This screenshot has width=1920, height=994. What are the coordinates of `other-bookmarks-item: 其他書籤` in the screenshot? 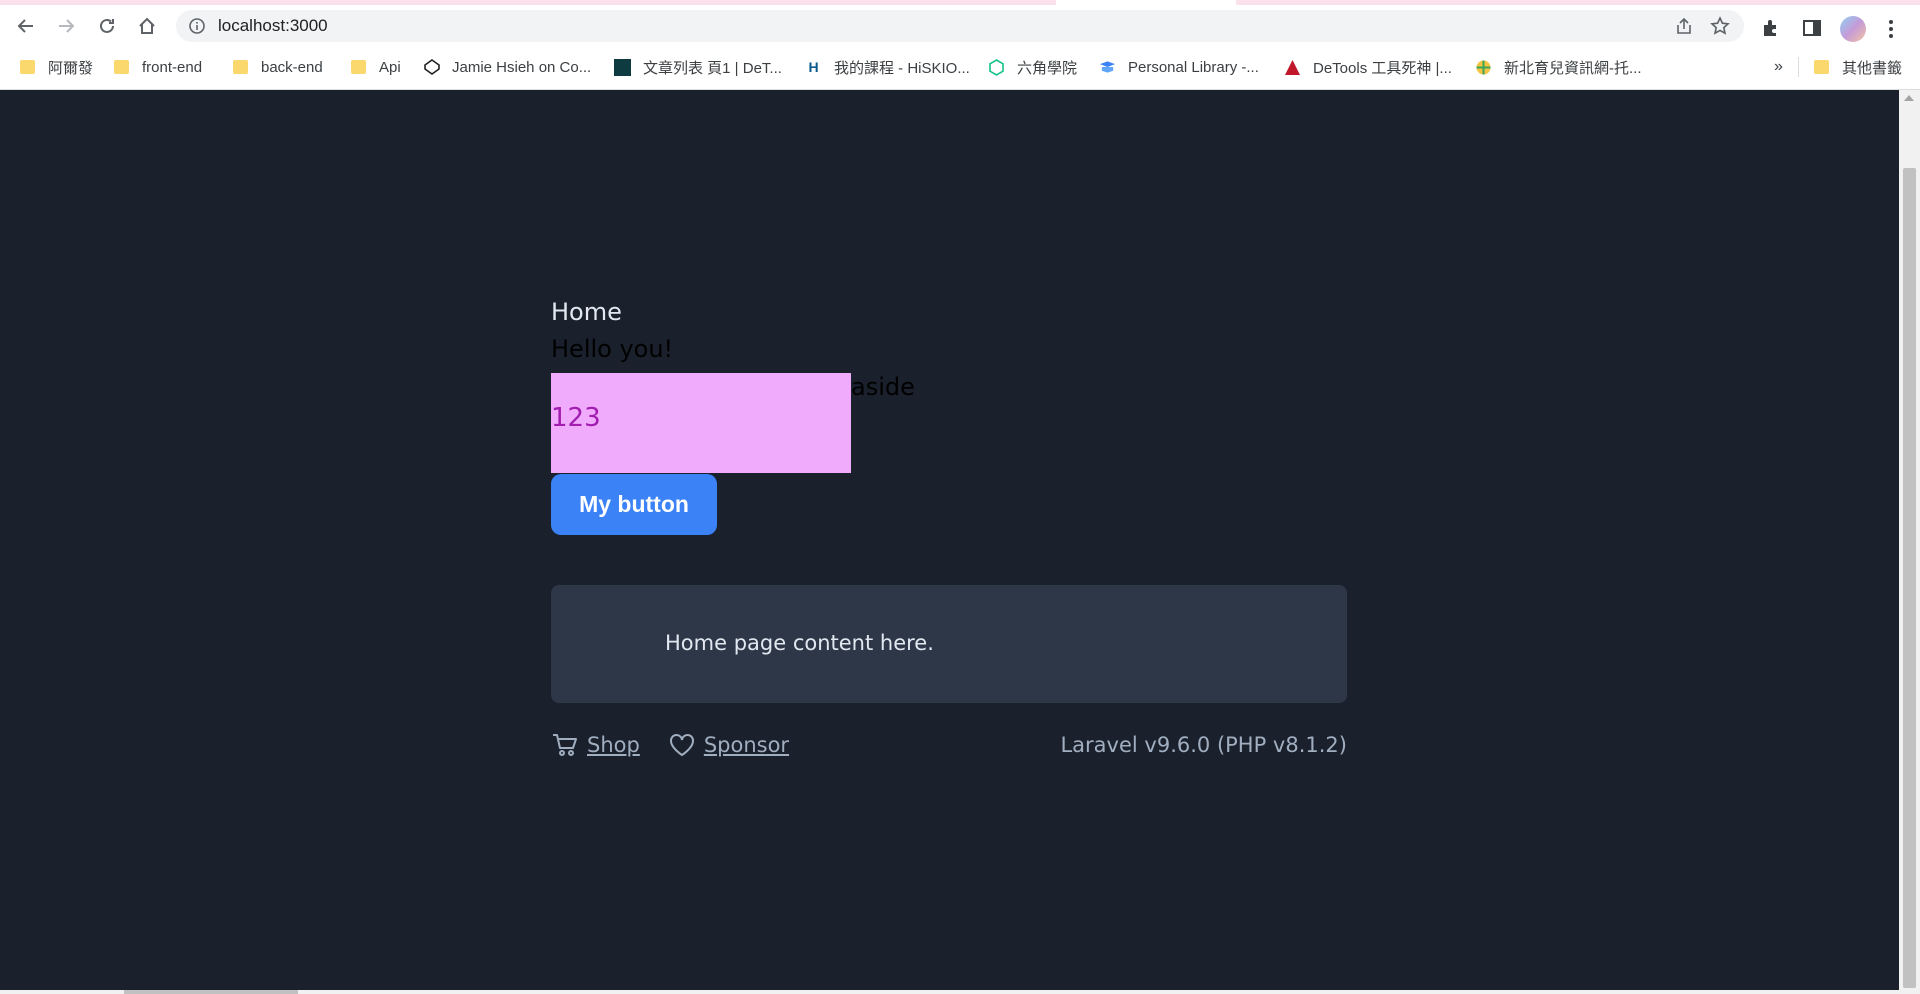 It's located at (1857, 67).